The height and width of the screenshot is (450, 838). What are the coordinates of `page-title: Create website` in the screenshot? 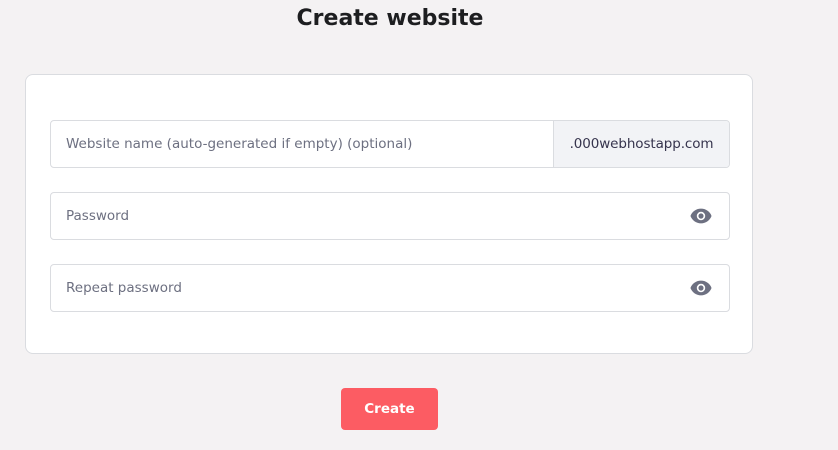 It's located at (390, 18).